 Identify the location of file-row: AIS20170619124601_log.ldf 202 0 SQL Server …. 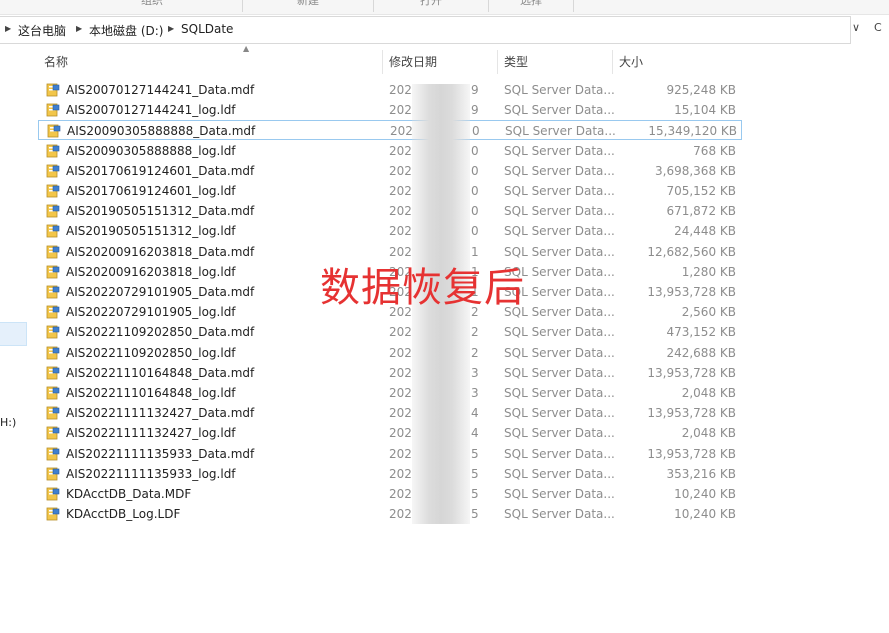
(390, 191).